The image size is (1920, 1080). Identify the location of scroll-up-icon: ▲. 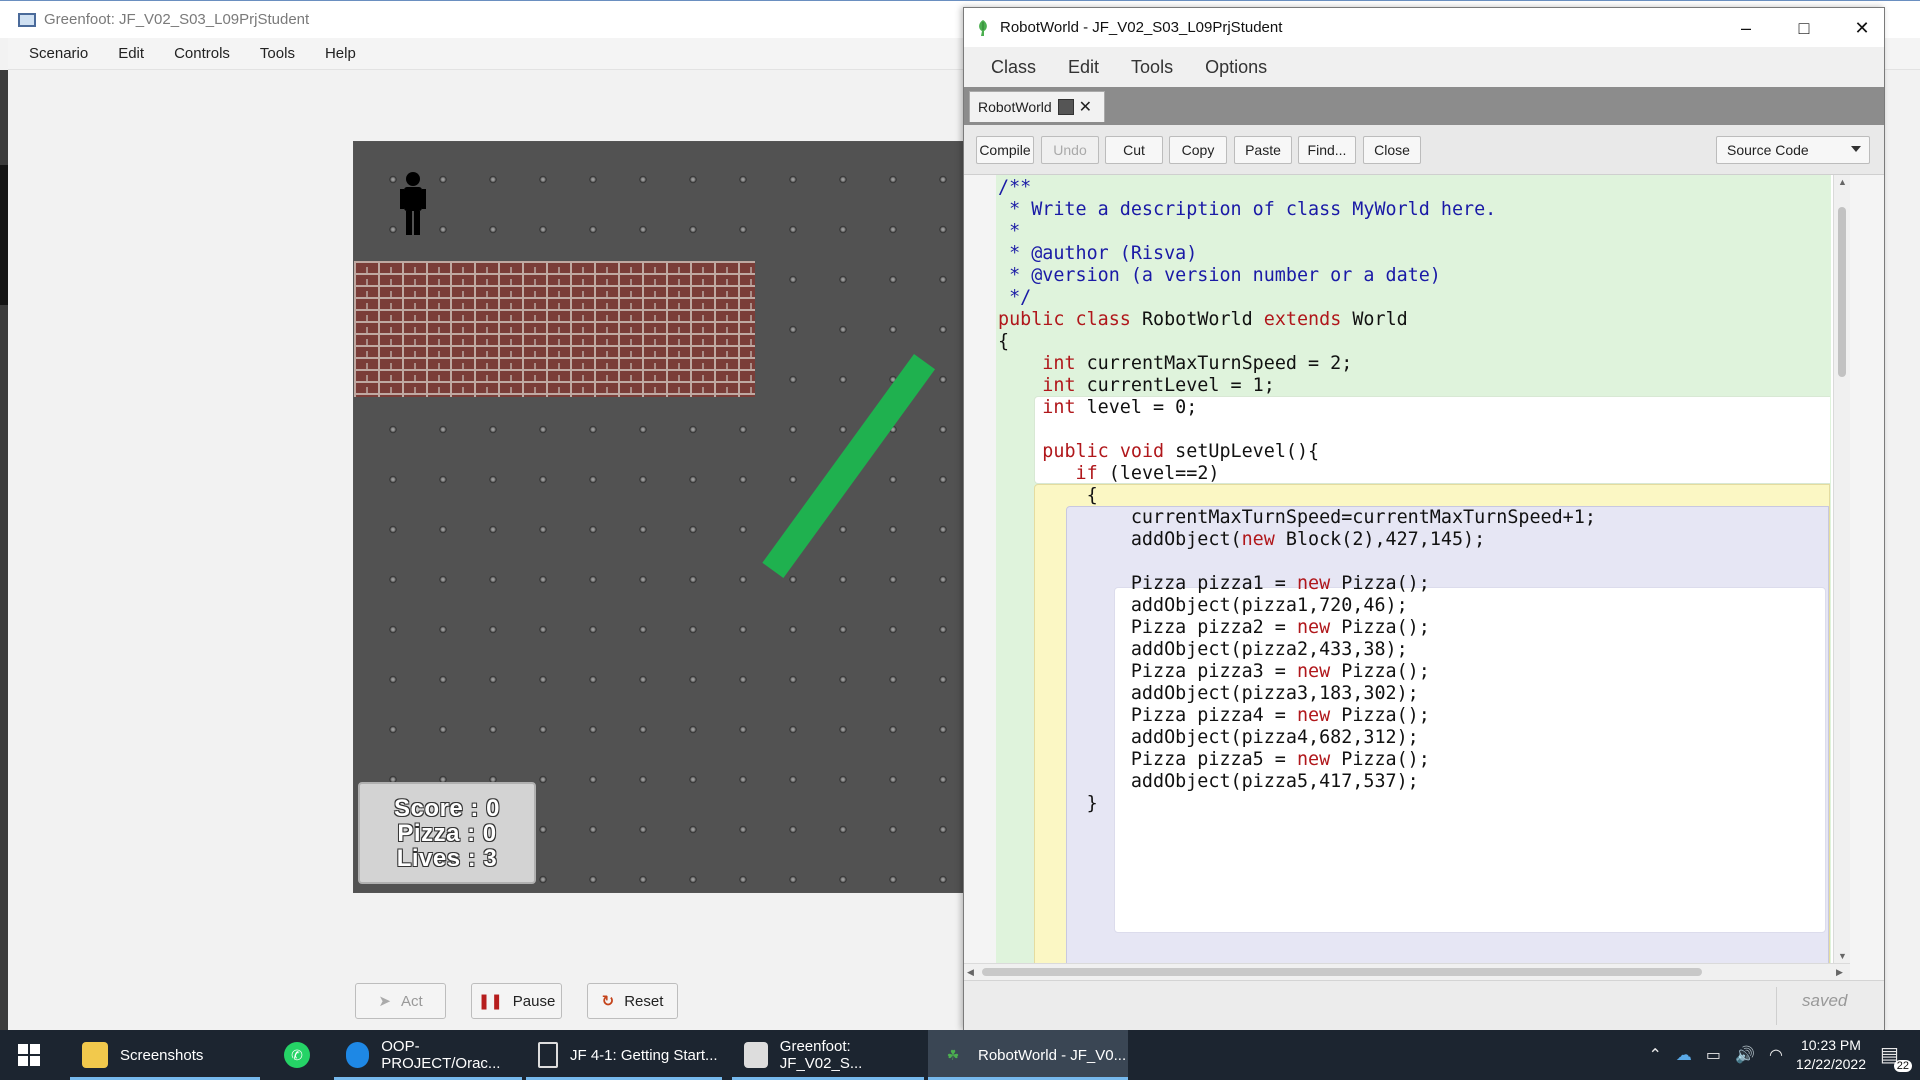
(1842, 182).